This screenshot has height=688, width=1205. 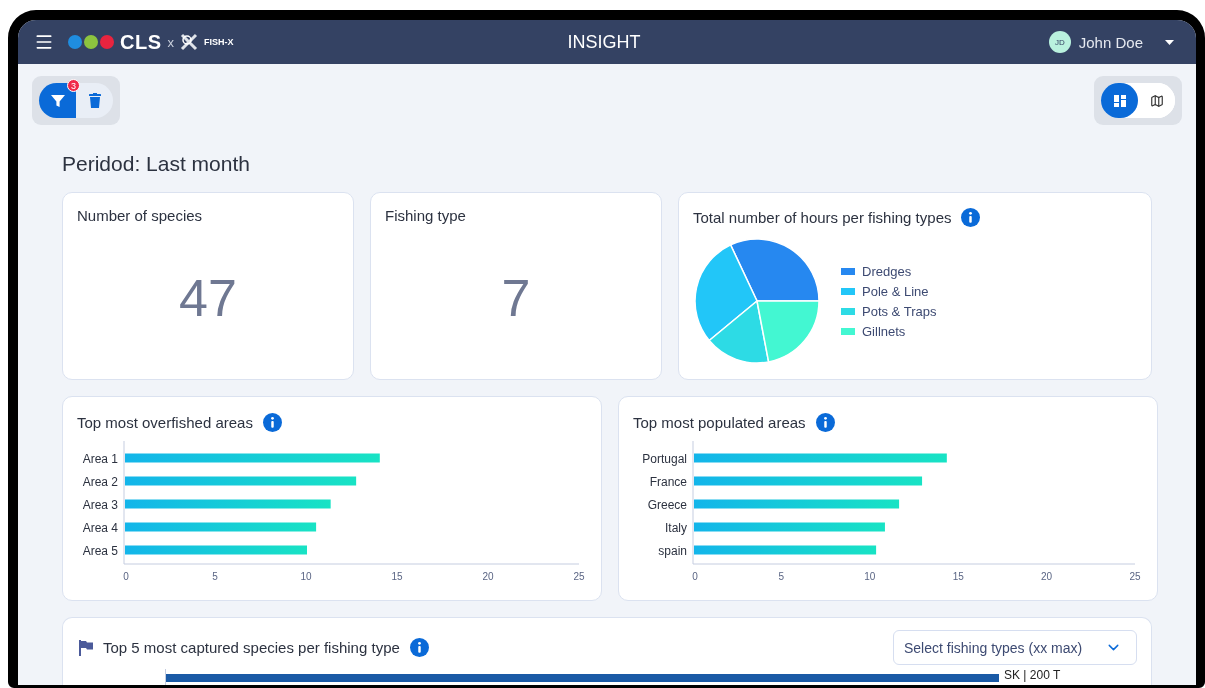 I want to click on category-label: Italy, so click(x=676, y=527).